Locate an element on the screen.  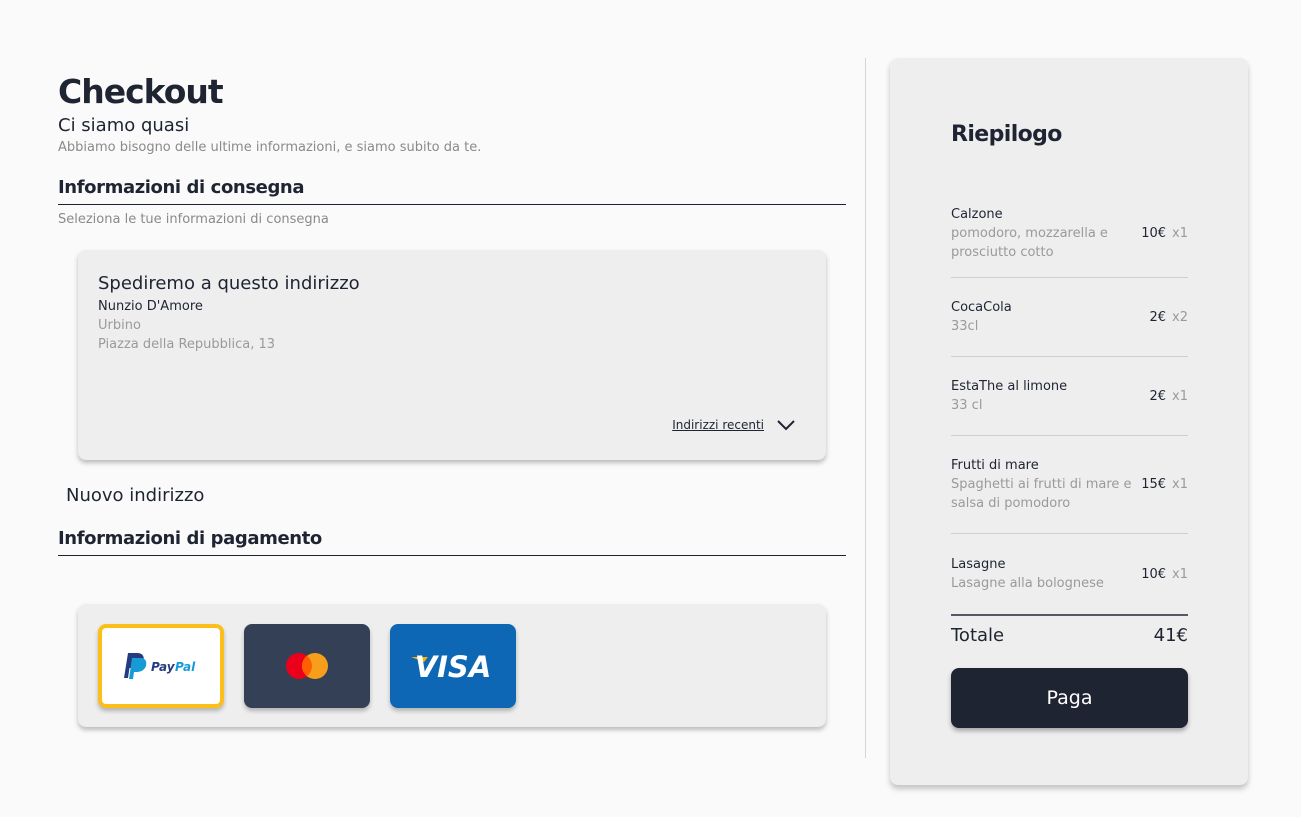
page-title: Checkout is located at coordinates (141, 91).